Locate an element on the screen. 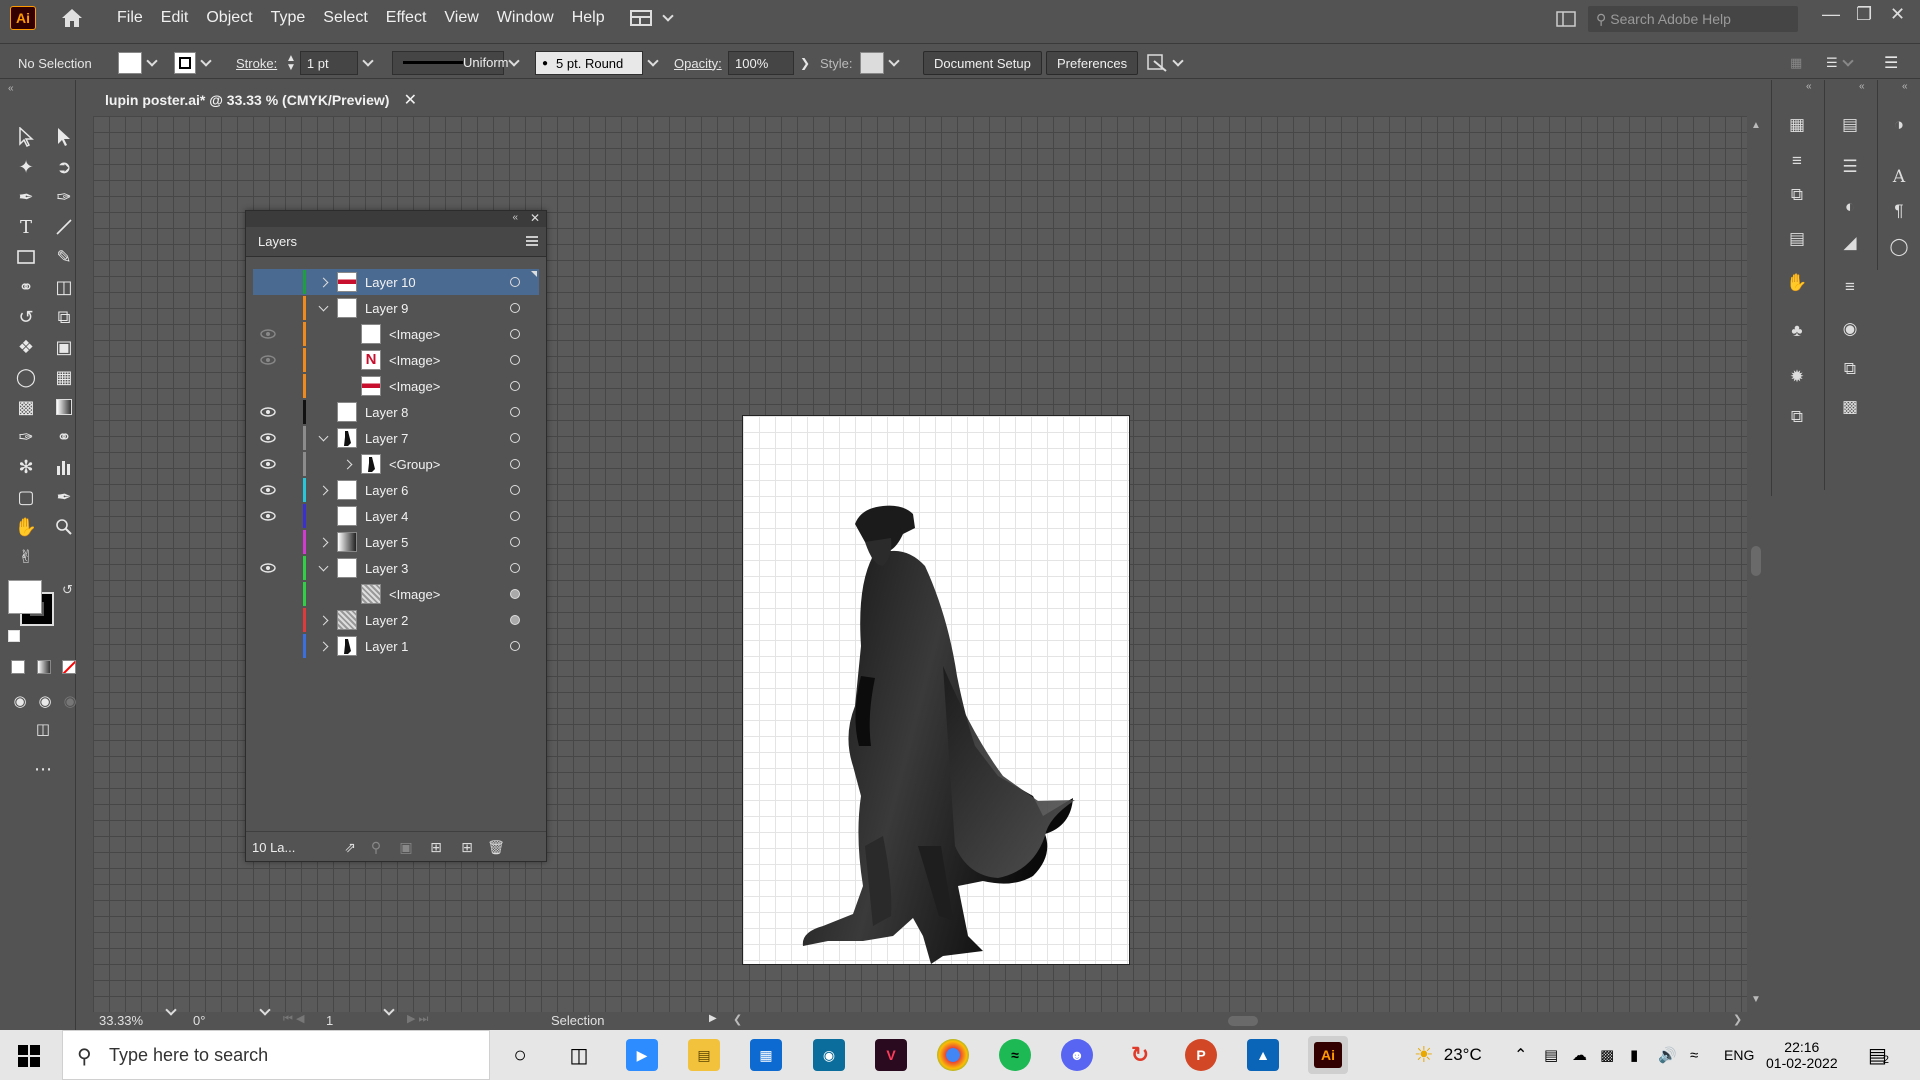 This screenshot has width=1920, height=1080. menu-help: Help is located at coordinates (588, 18).